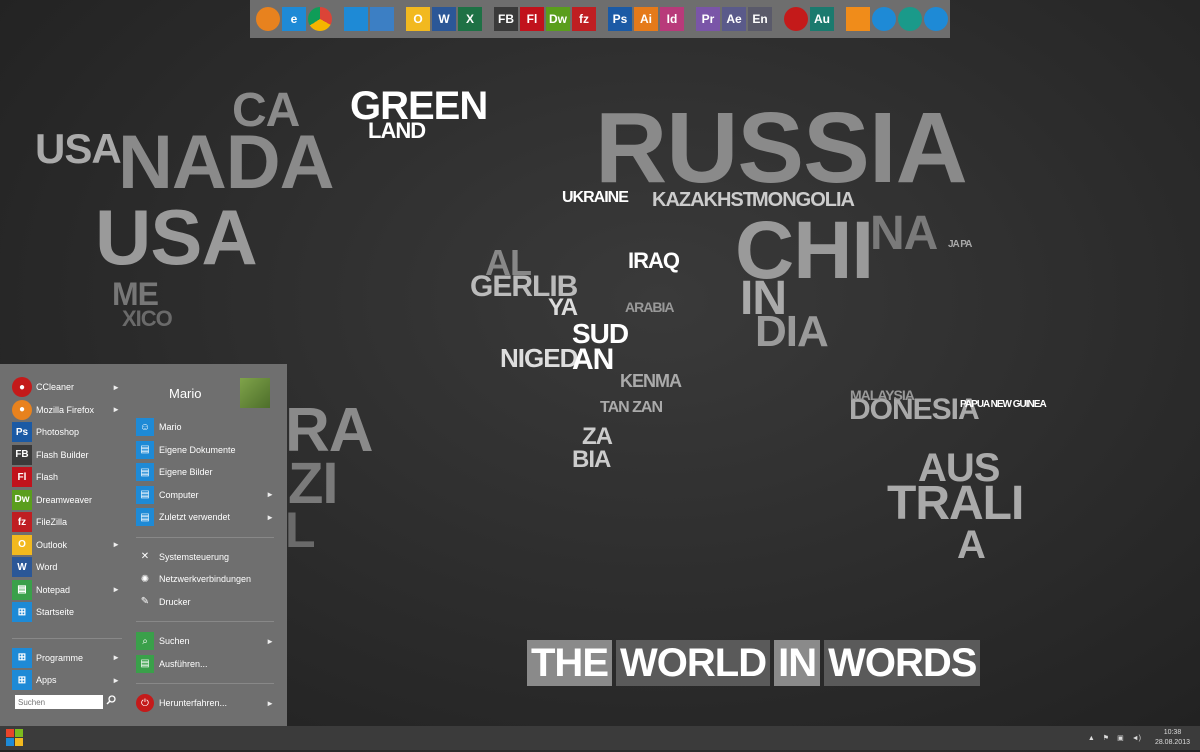 The height and width of the screenshot is (752, 1200). I want to click on menu-item-herunterfahren: ⏻ Herunterfahren... ►, so click(206, 703).